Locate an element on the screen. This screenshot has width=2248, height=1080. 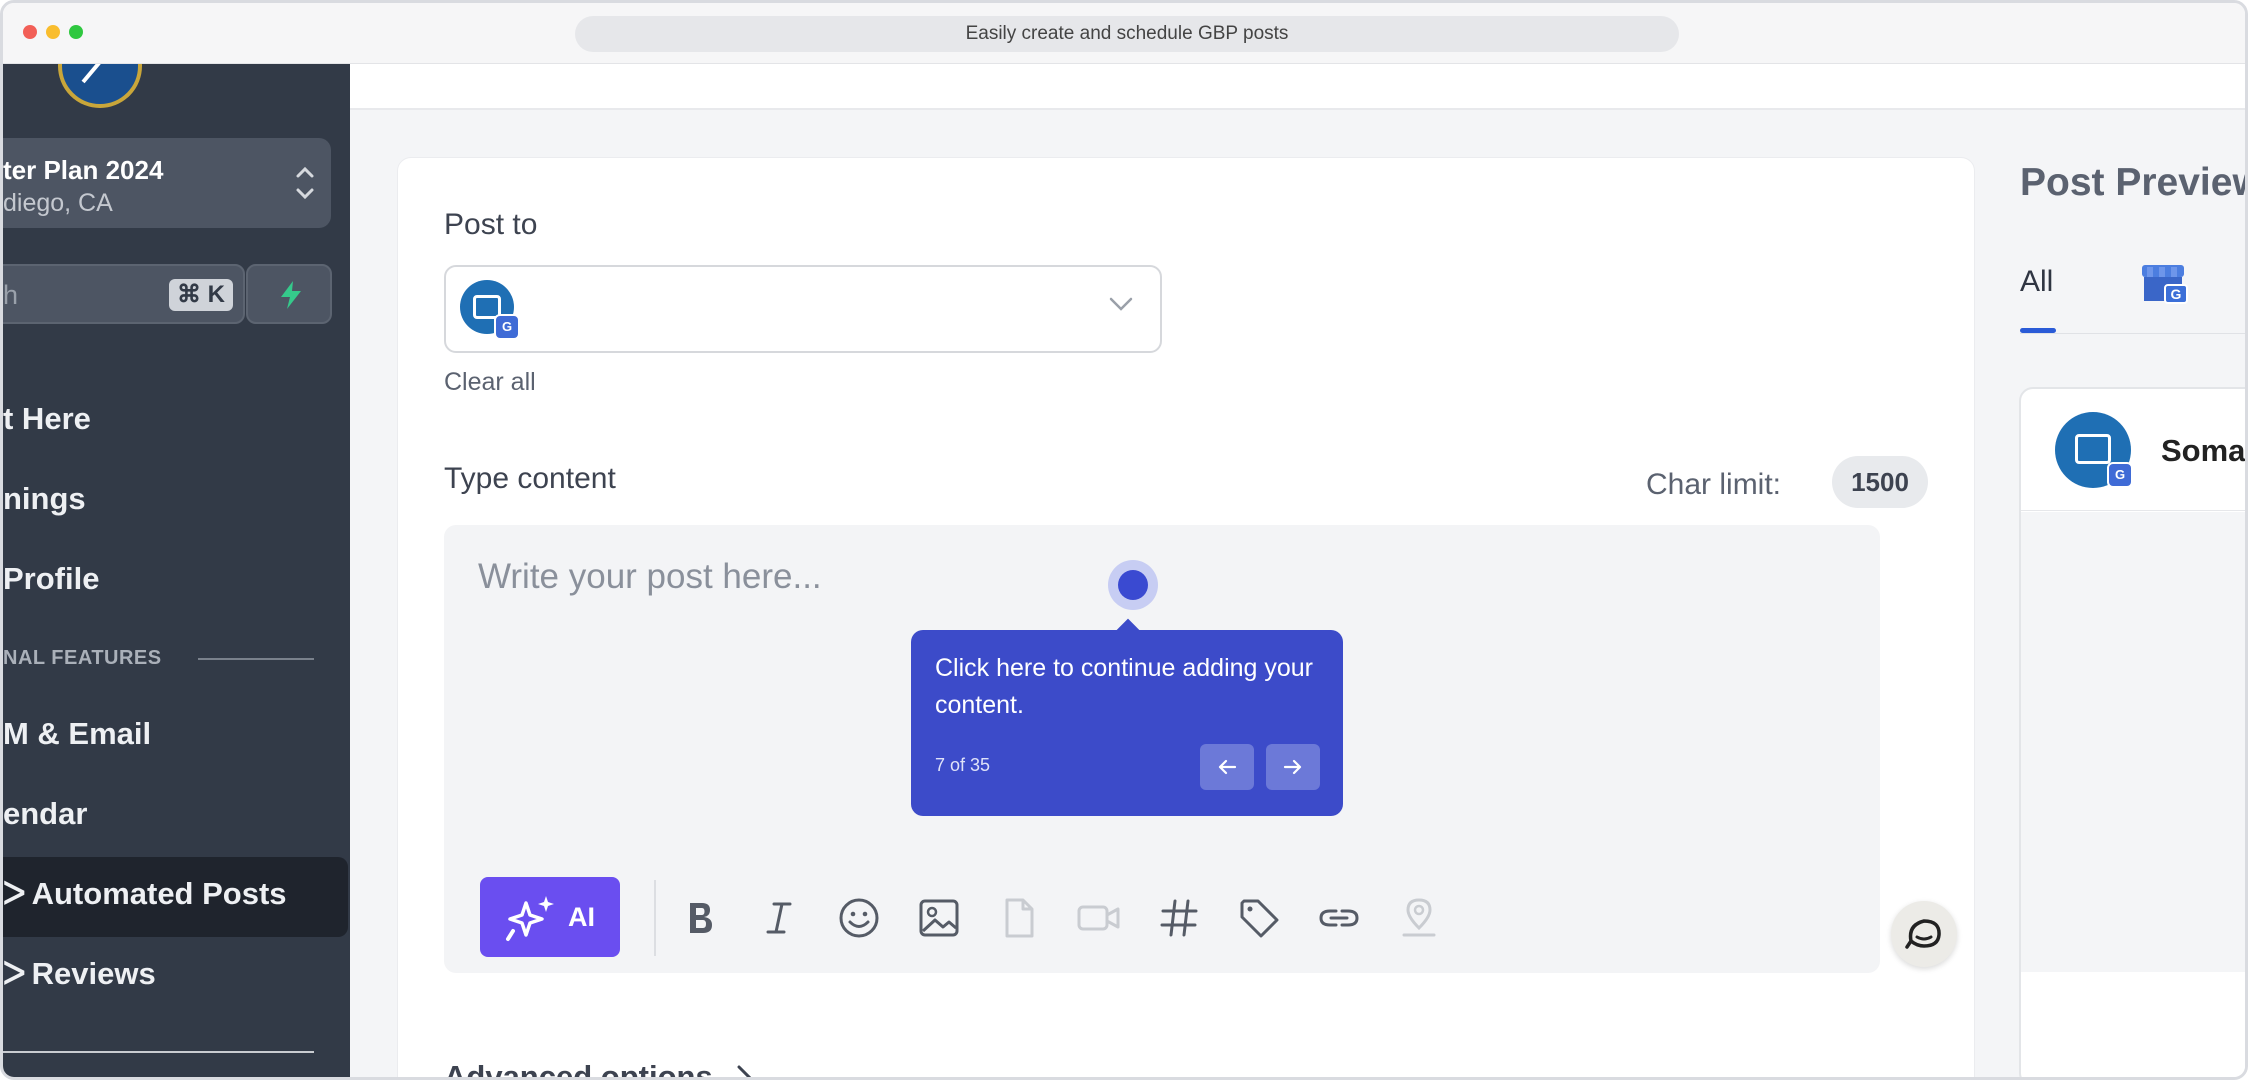
preview-card-body is located at coordinates (2133, 742).